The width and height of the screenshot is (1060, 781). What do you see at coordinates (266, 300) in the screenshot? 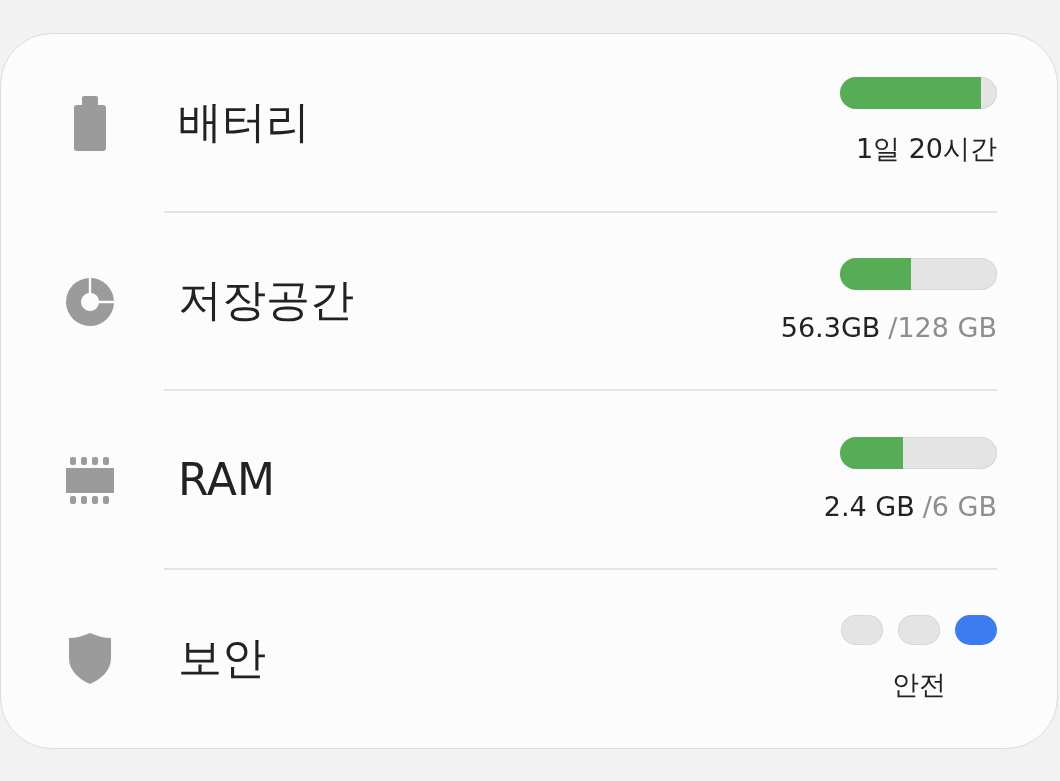
I see `category-label: 저장공간` at bounding box center [266, 300].